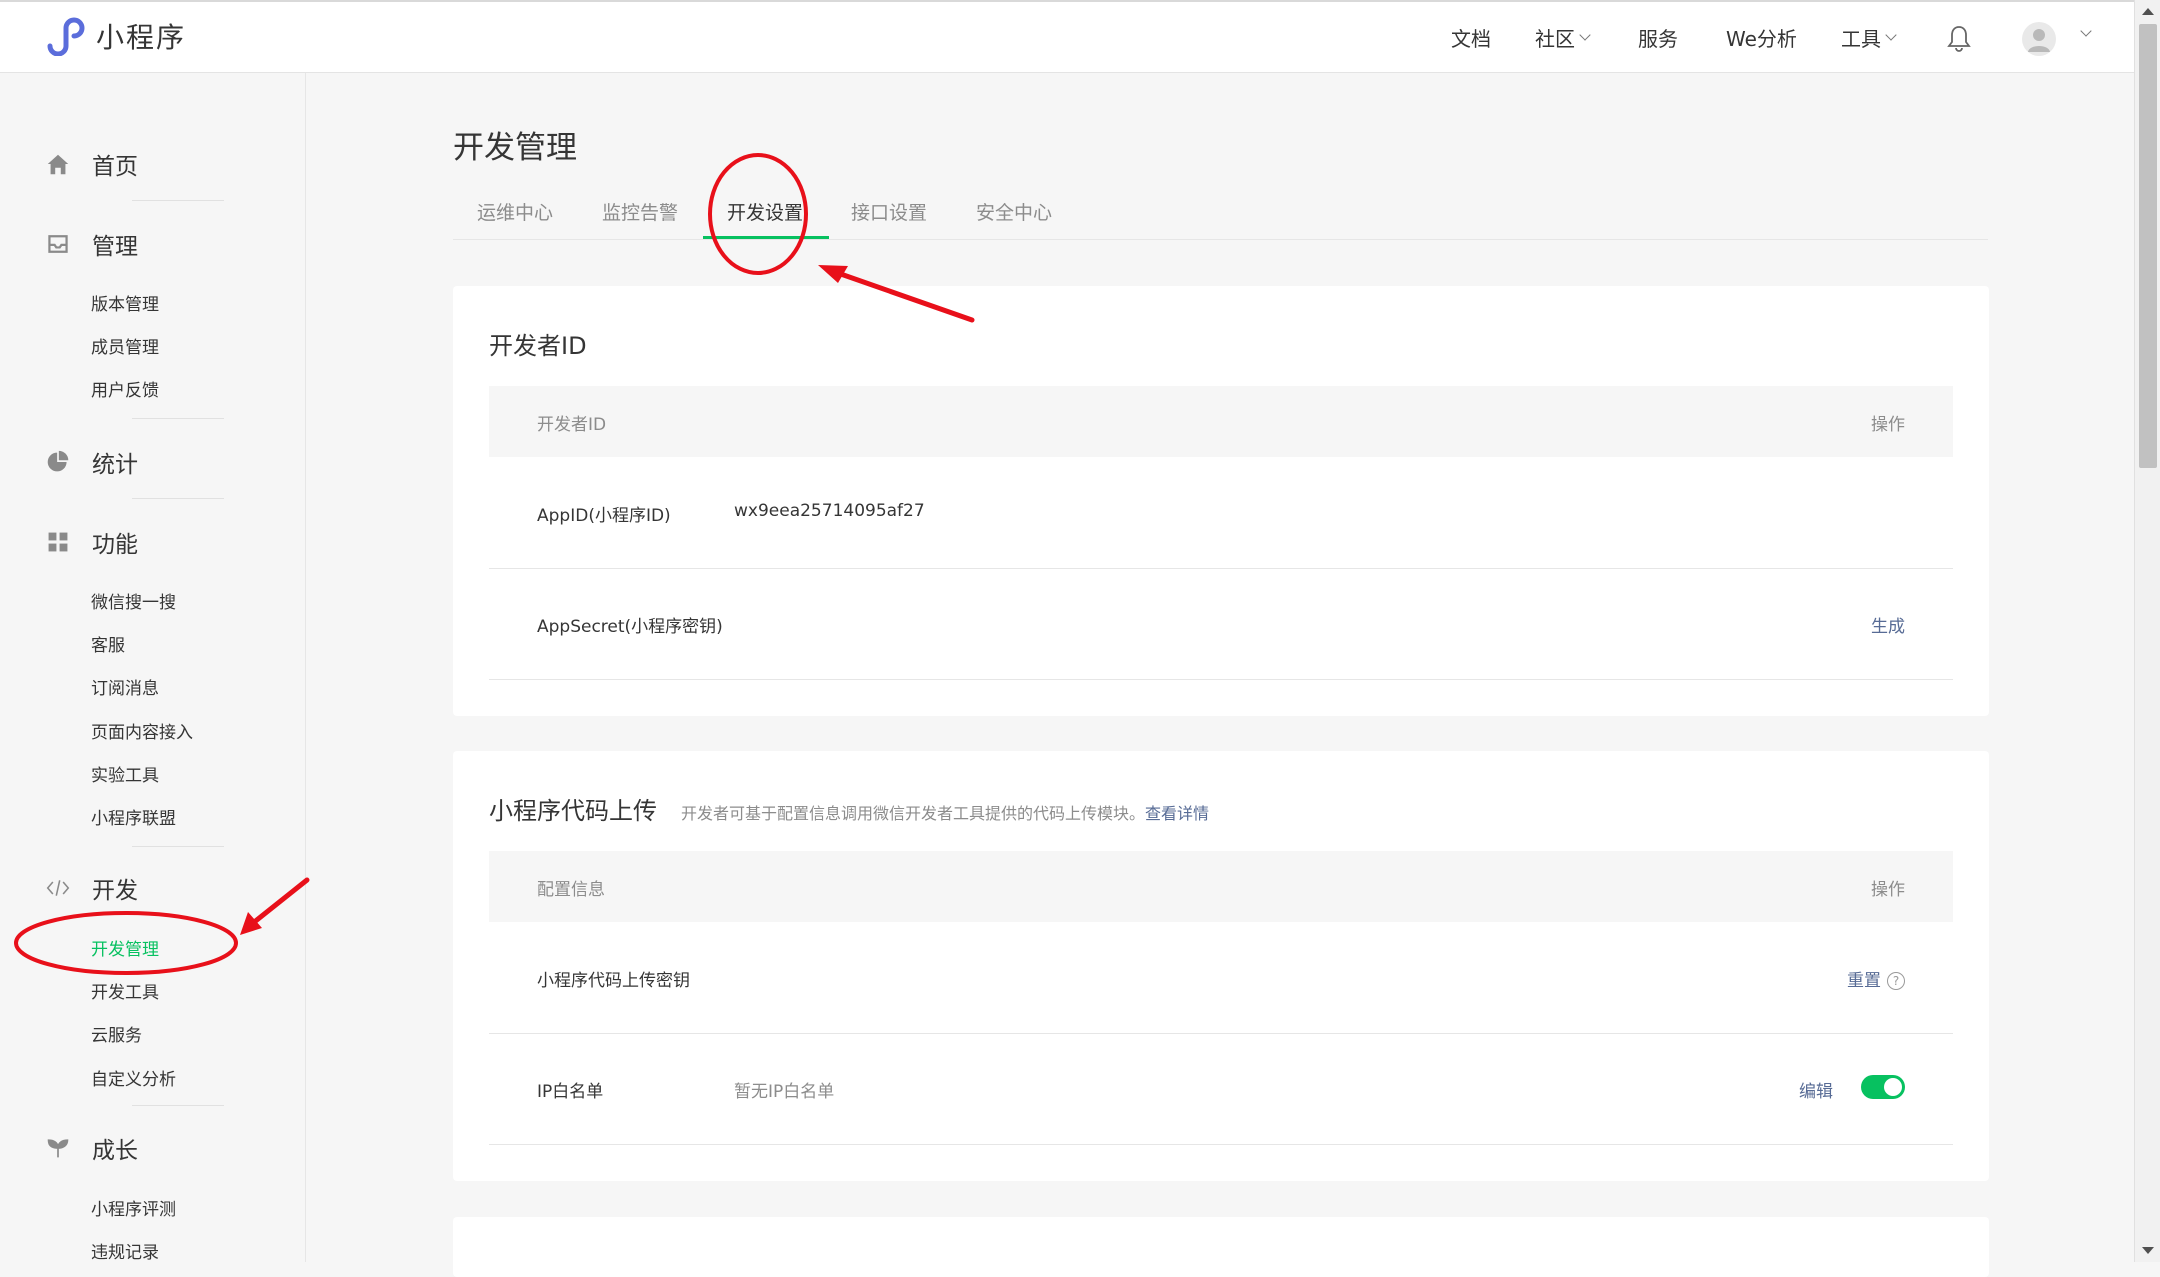 The height and width of the screenshot is (1277, 2160). Describe the element at coordinates (829, 511) in the screenshot. I see `appid-value: wx9eea25714095af27` at that location.